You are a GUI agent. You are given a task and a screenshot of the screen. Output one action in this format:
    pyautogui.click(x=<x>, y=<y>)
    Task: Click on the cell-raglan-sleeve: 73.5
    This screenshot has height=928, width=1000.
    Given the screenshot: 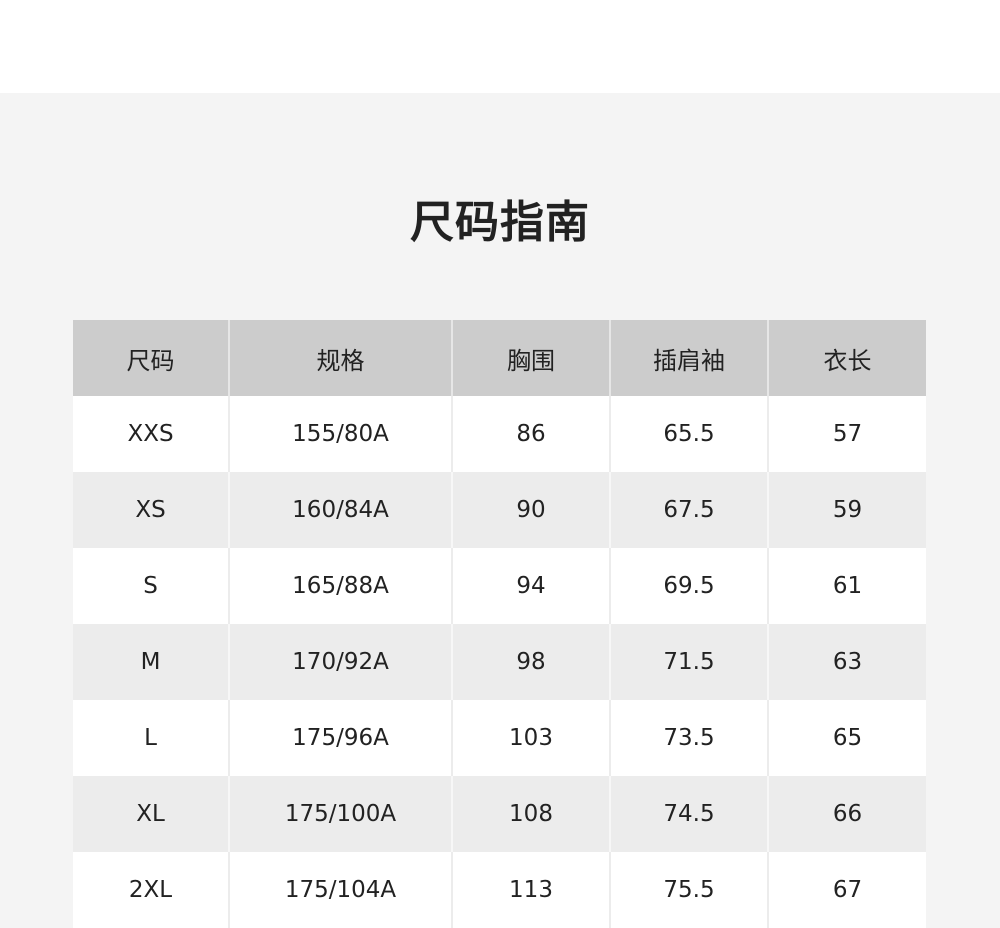 What is the action you would take?
    pyautogui.click(x=689, y=738)
    